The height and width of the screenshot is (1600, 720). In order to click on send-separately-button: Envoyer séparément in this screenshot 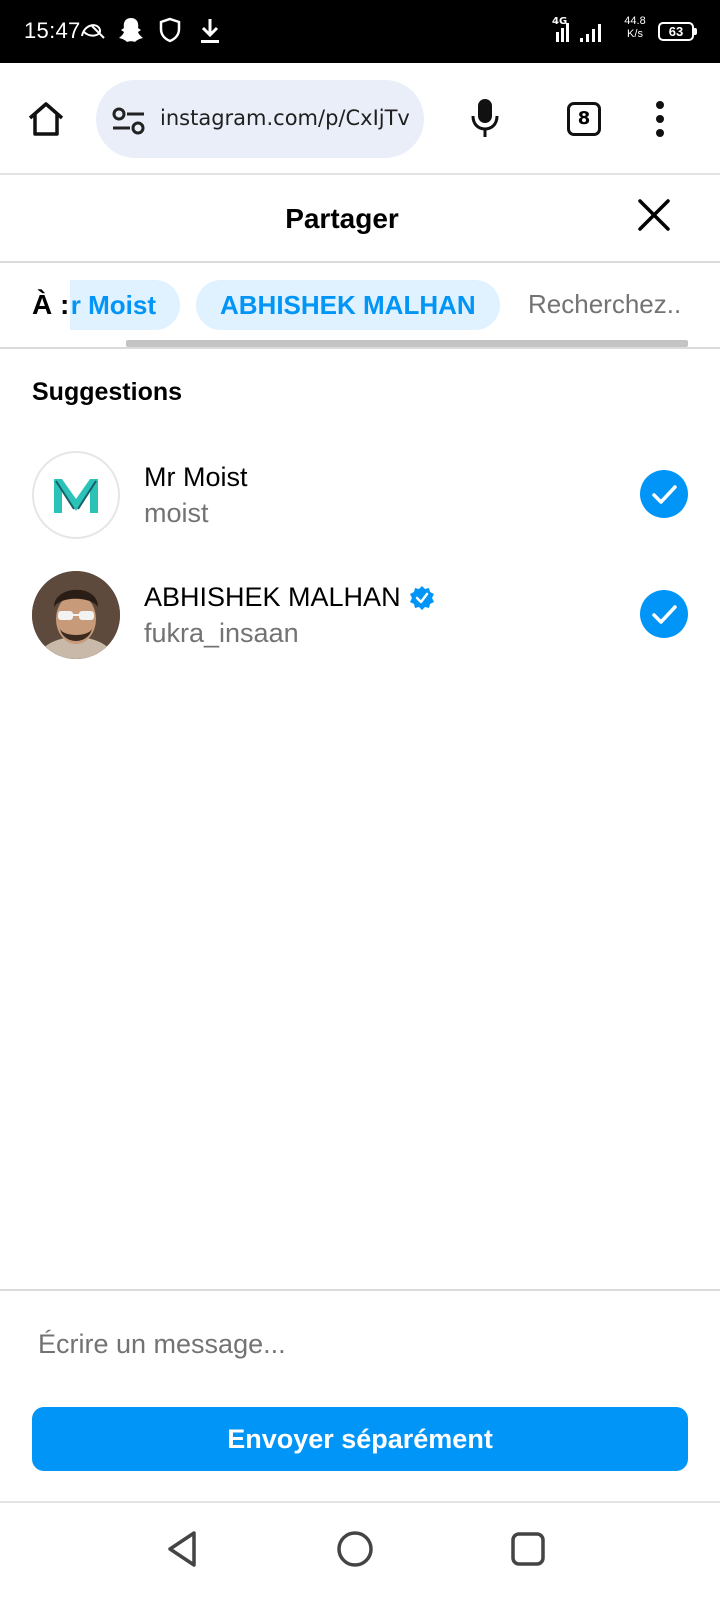, I will do `click(360, 1439)`.